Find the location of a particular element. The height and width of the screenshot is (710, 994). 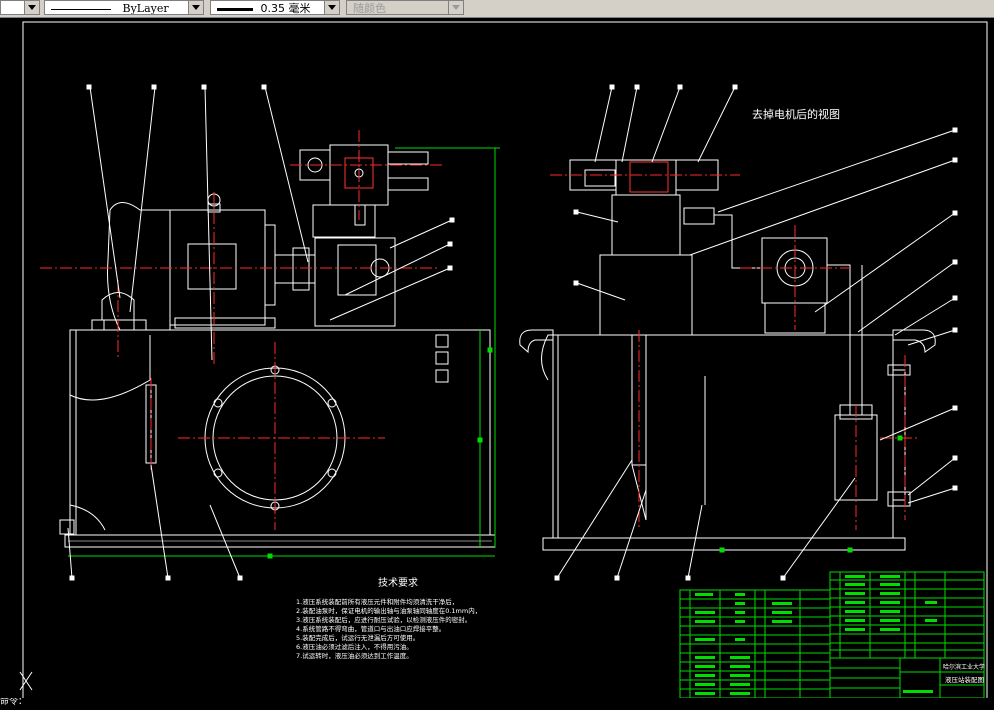

title-block-drawing-name: 液压站装配图 is located at coordinates (964, 679).